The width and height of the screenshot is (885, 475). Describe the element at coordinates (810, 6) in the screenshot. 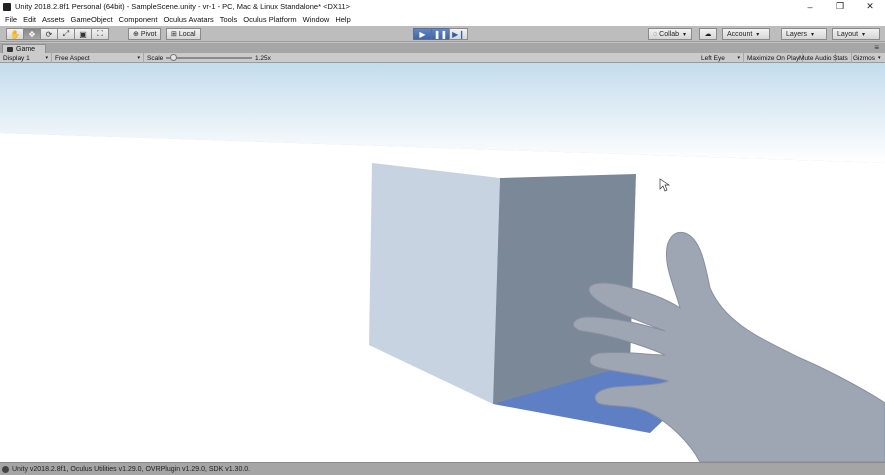

I see `minimize-button: –` at that location.